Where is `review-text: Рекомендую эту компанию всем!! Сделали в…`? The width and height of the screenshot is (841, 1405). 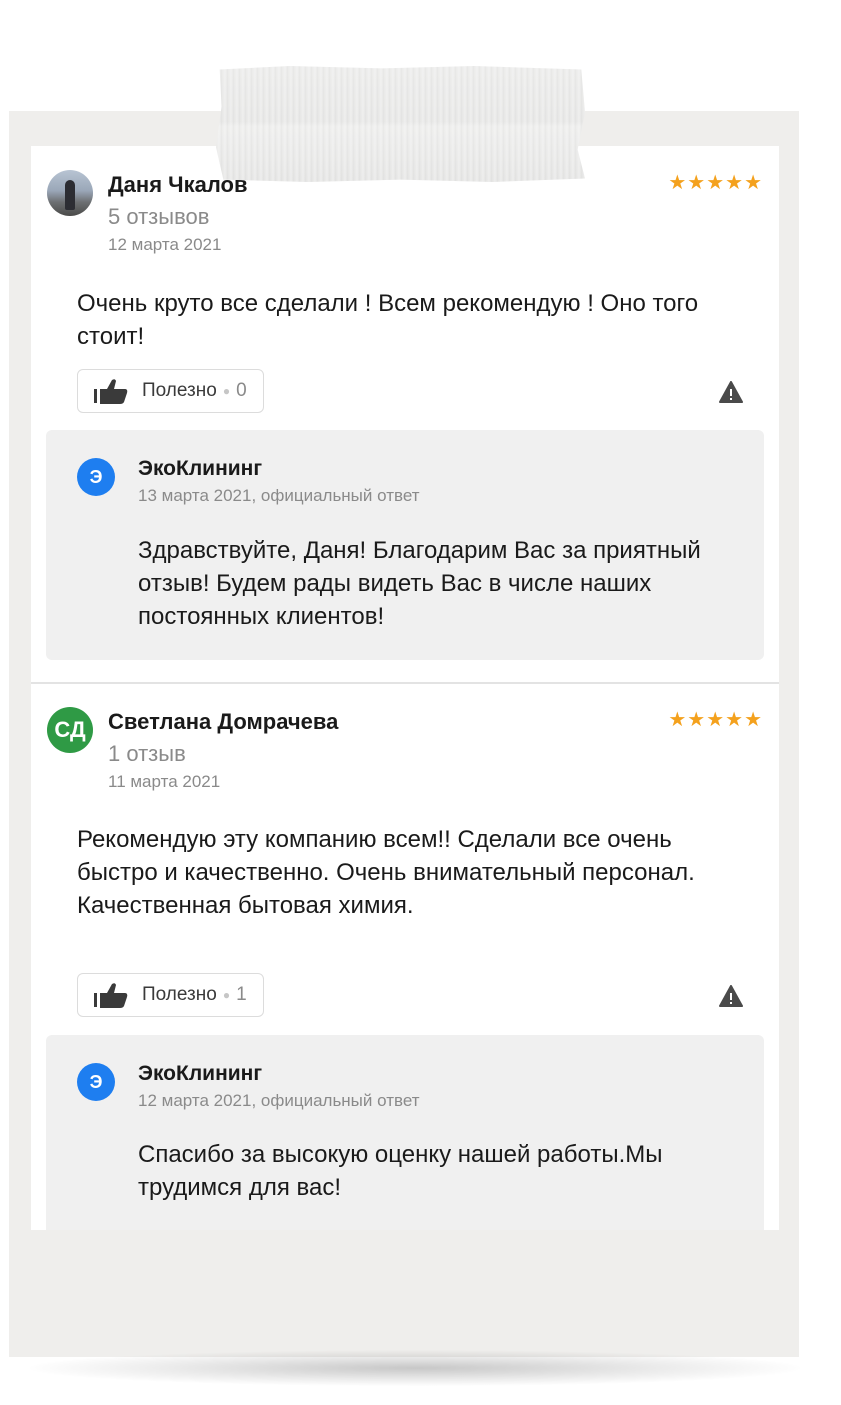
review-text: Рекомендую эту компанию всем!! Сделали в… is located at coordinates (386, 872).